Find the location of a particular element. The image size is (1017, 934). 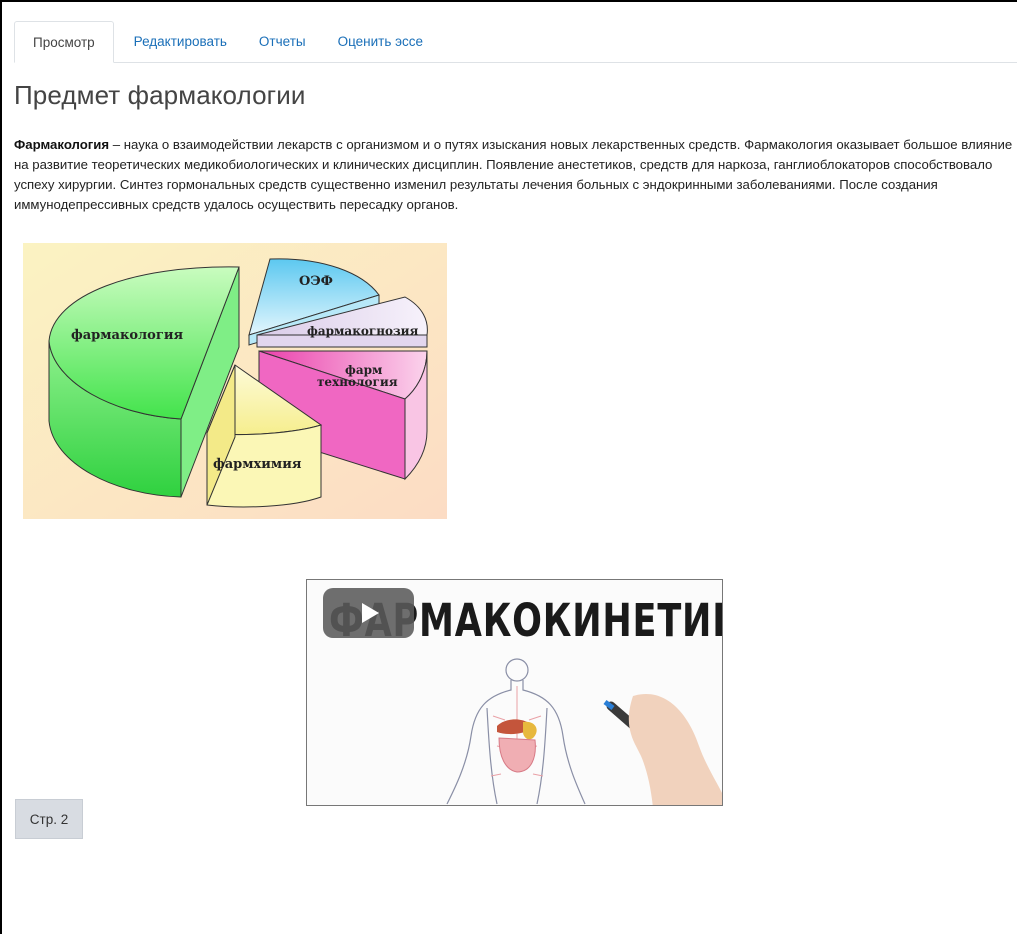

stomach-shape is located at coordinates (530, 730).